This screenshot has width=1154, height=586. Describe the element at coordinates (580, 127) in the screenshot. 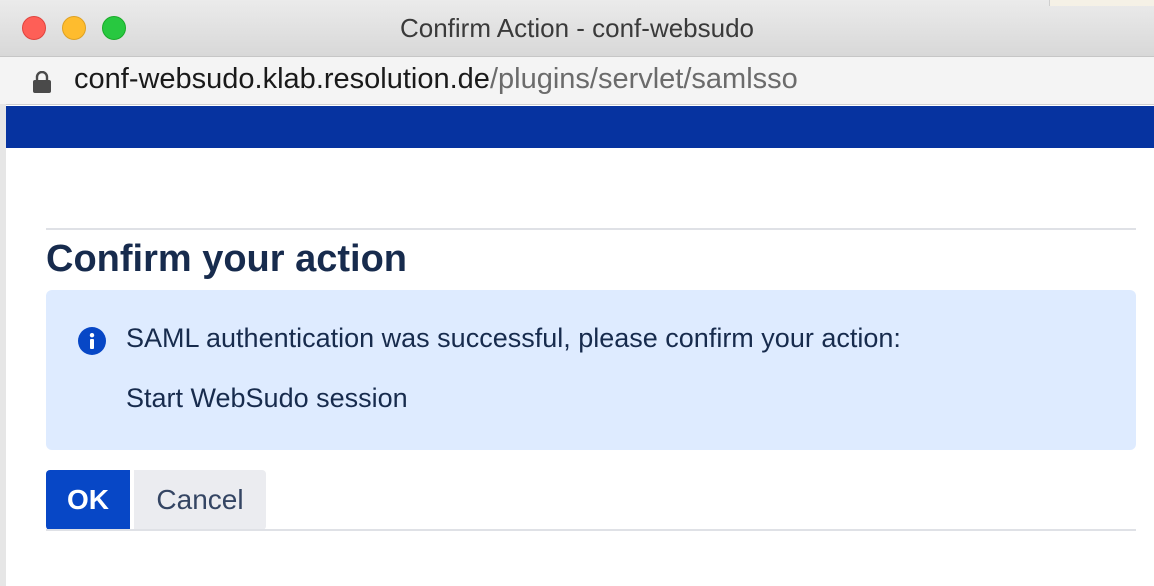

I see `header-band` at that location.